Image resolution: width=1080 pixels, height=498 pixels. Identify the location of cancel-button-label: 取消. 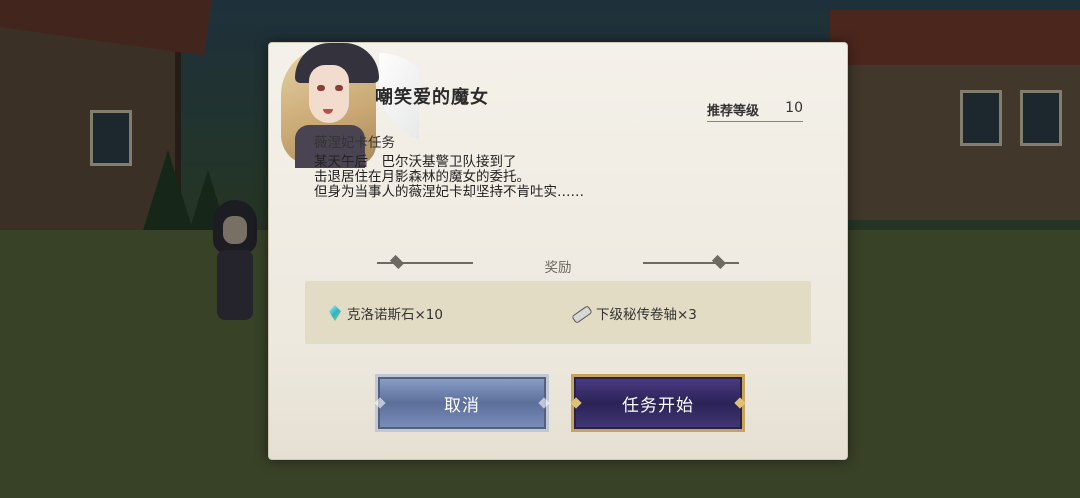
(462, 405).